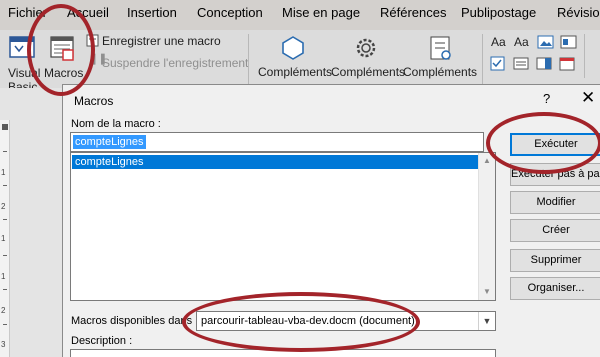  What do you see at coordinates (161, 41) in the screenshot?
I see `record-macro-button: Enregistrer une macro` at bounding box center [161, 41].